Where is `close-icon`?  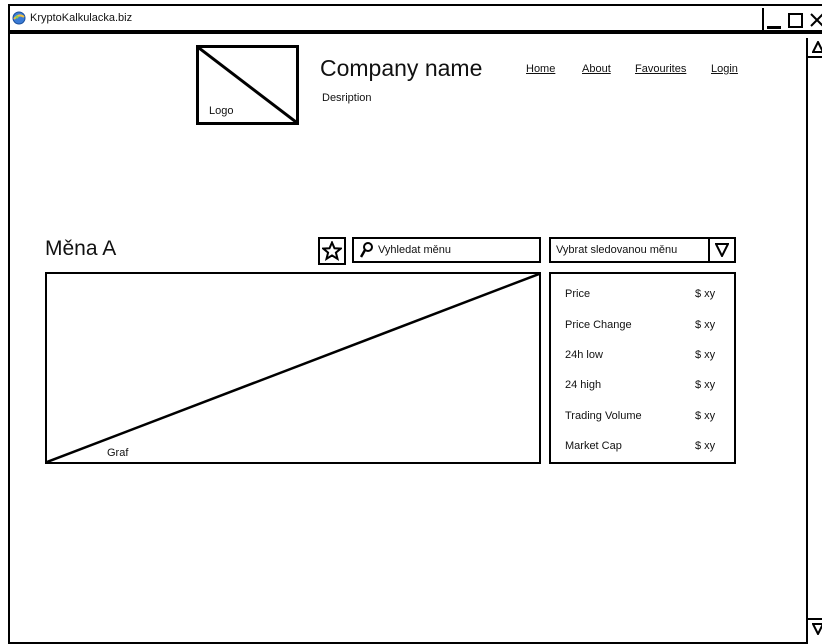 close-icon is located at coordinates (816, 20).